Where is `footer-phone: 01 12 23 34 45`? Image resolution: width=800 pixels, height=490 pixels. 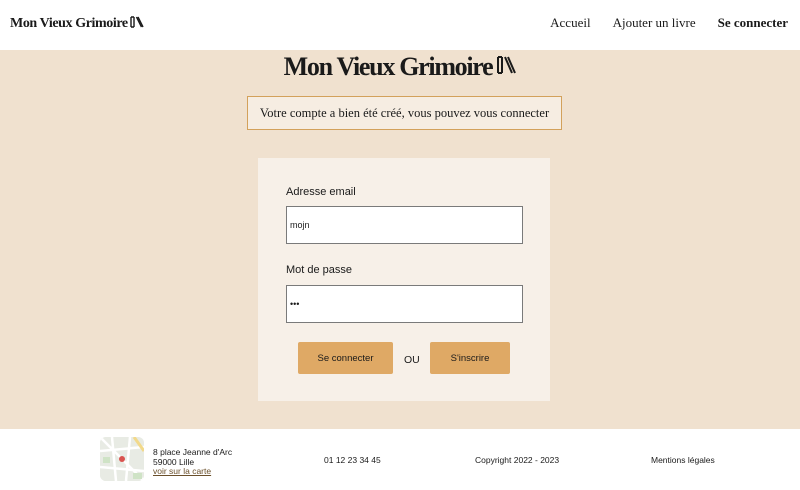 footer-phone: 01 12 23 34 45 is located at coordinates (352, 460).